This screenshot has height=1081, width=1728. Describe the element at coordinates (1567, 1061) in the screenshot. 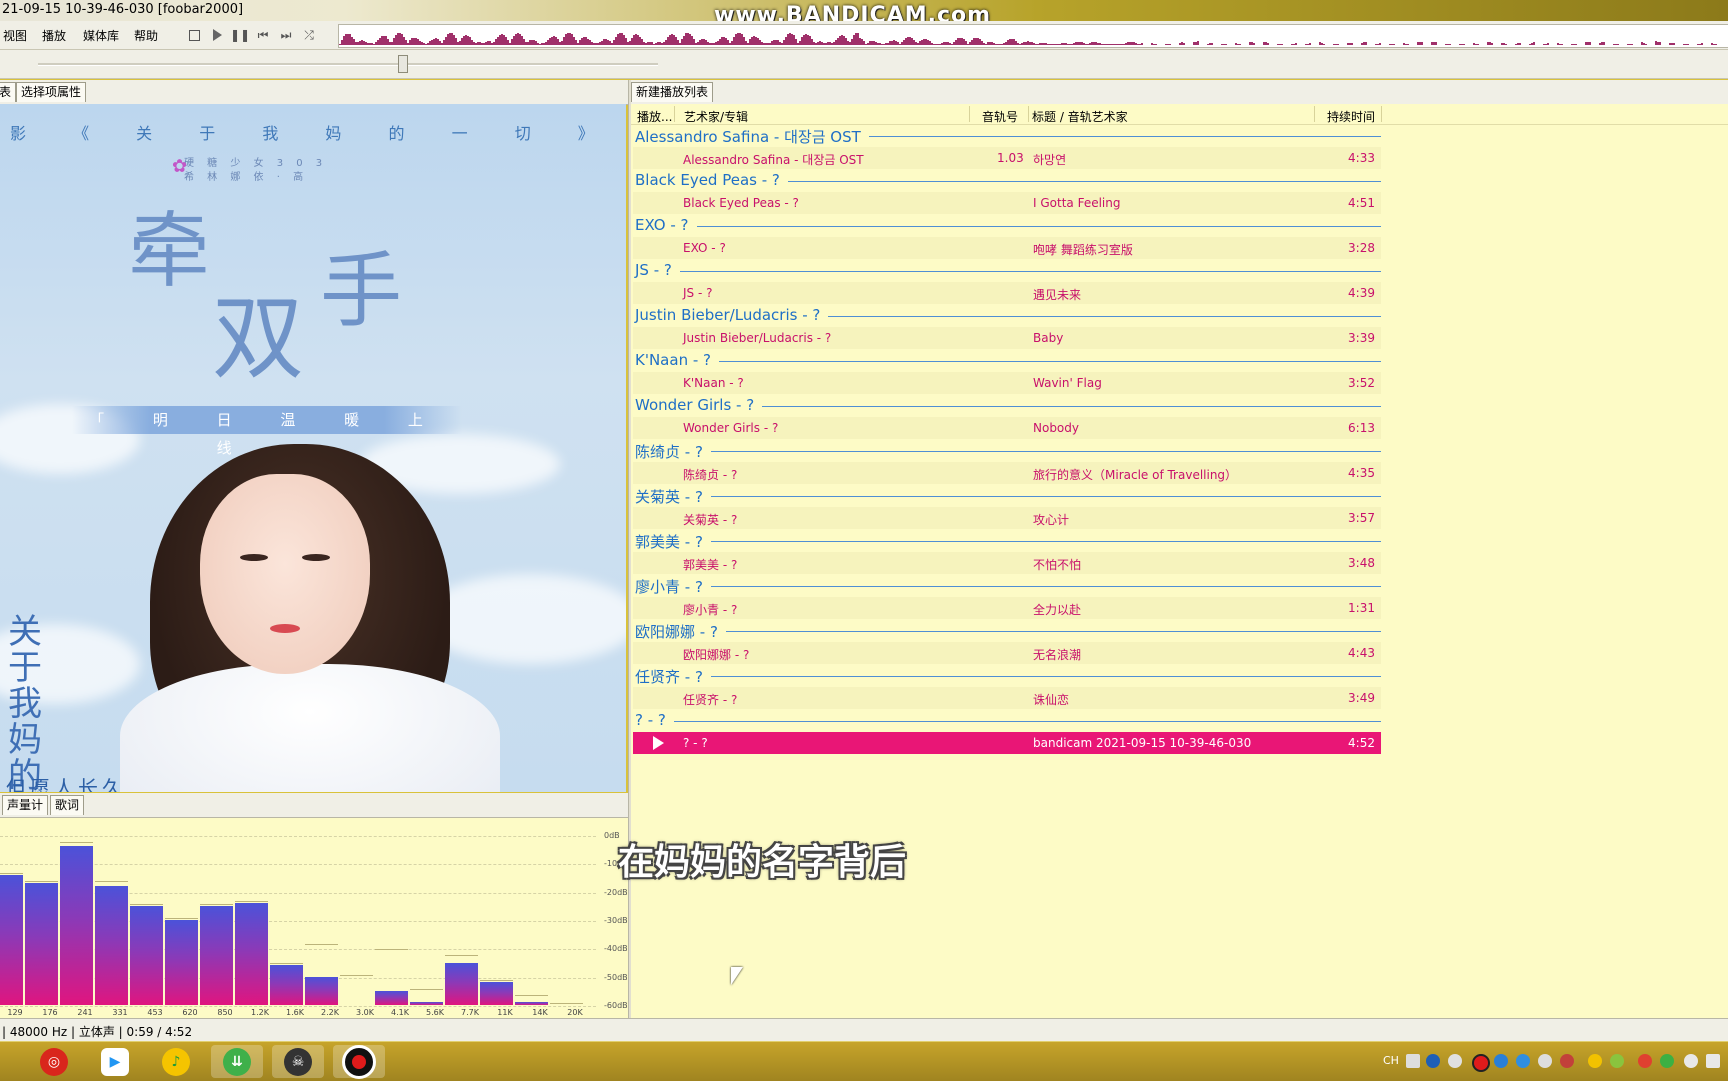

I see `tray-app-icon` at that location.